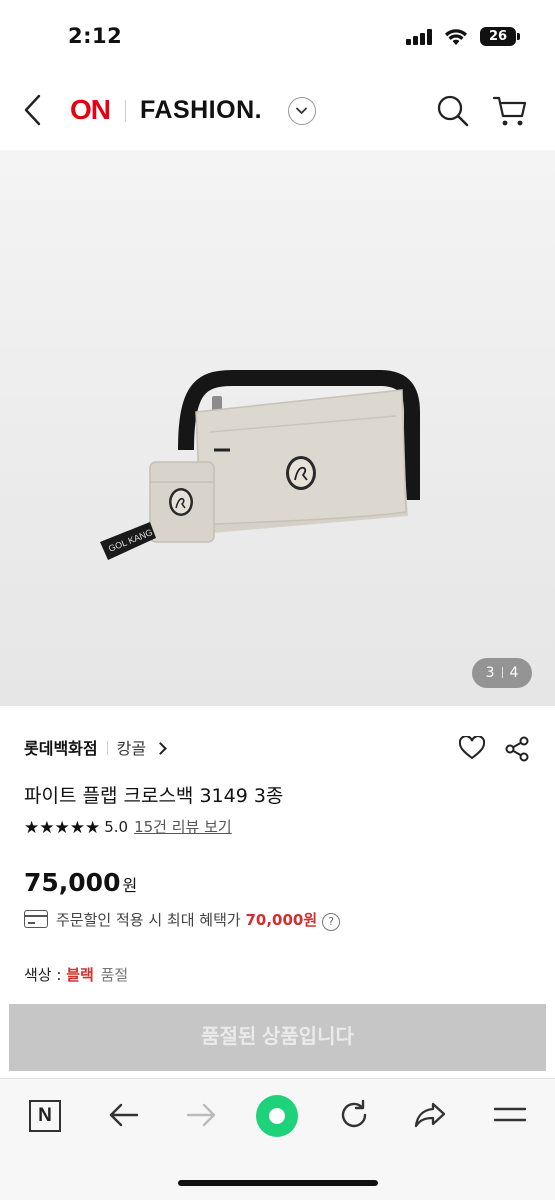 The height and width of the screenshot is (1200, 555). I want to click on share-arrow-icon, so click(430, 1115).